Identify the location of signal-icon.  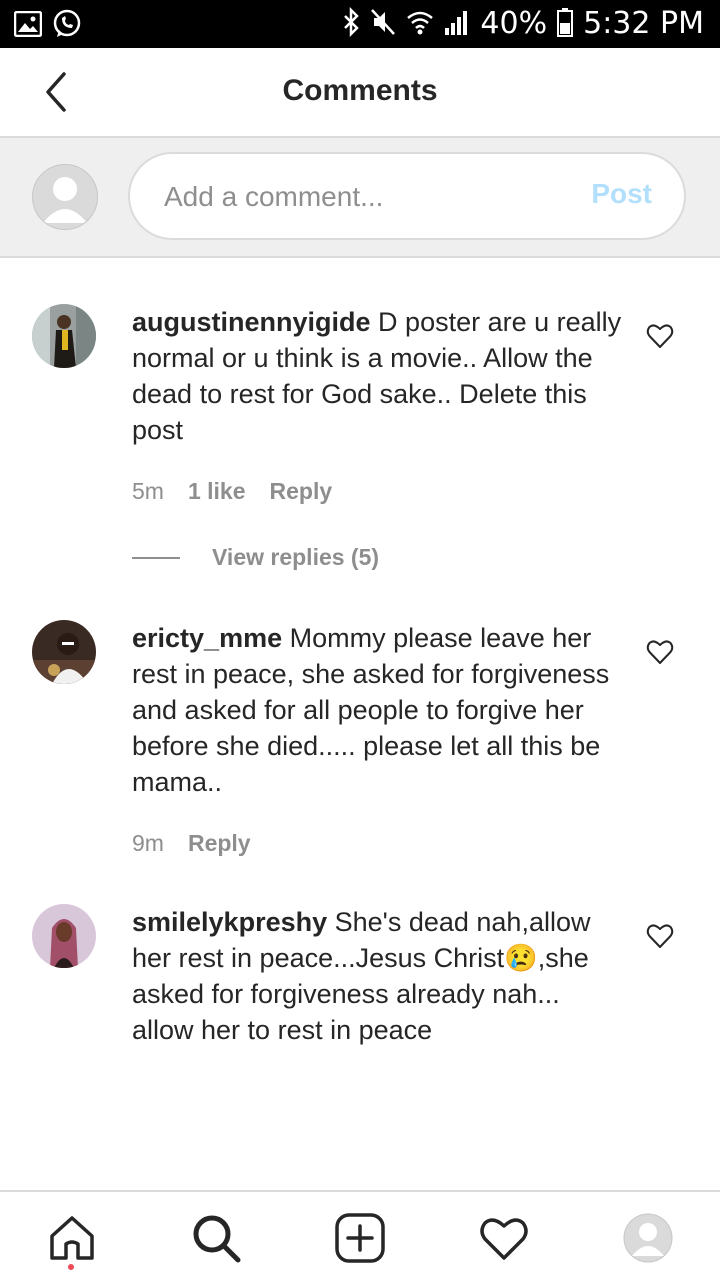
(457, 24).